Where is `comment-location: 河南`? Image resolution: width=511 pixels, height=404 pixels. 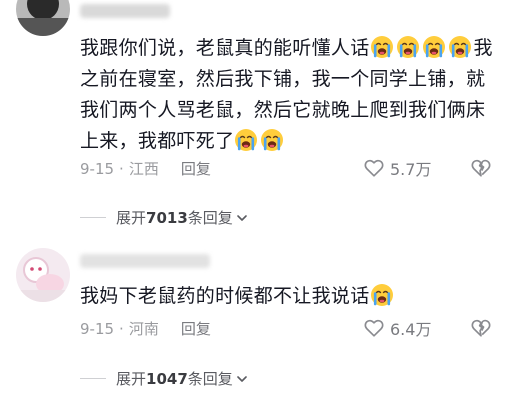 comment-location: 河南 is located at coordinates (143, 329).